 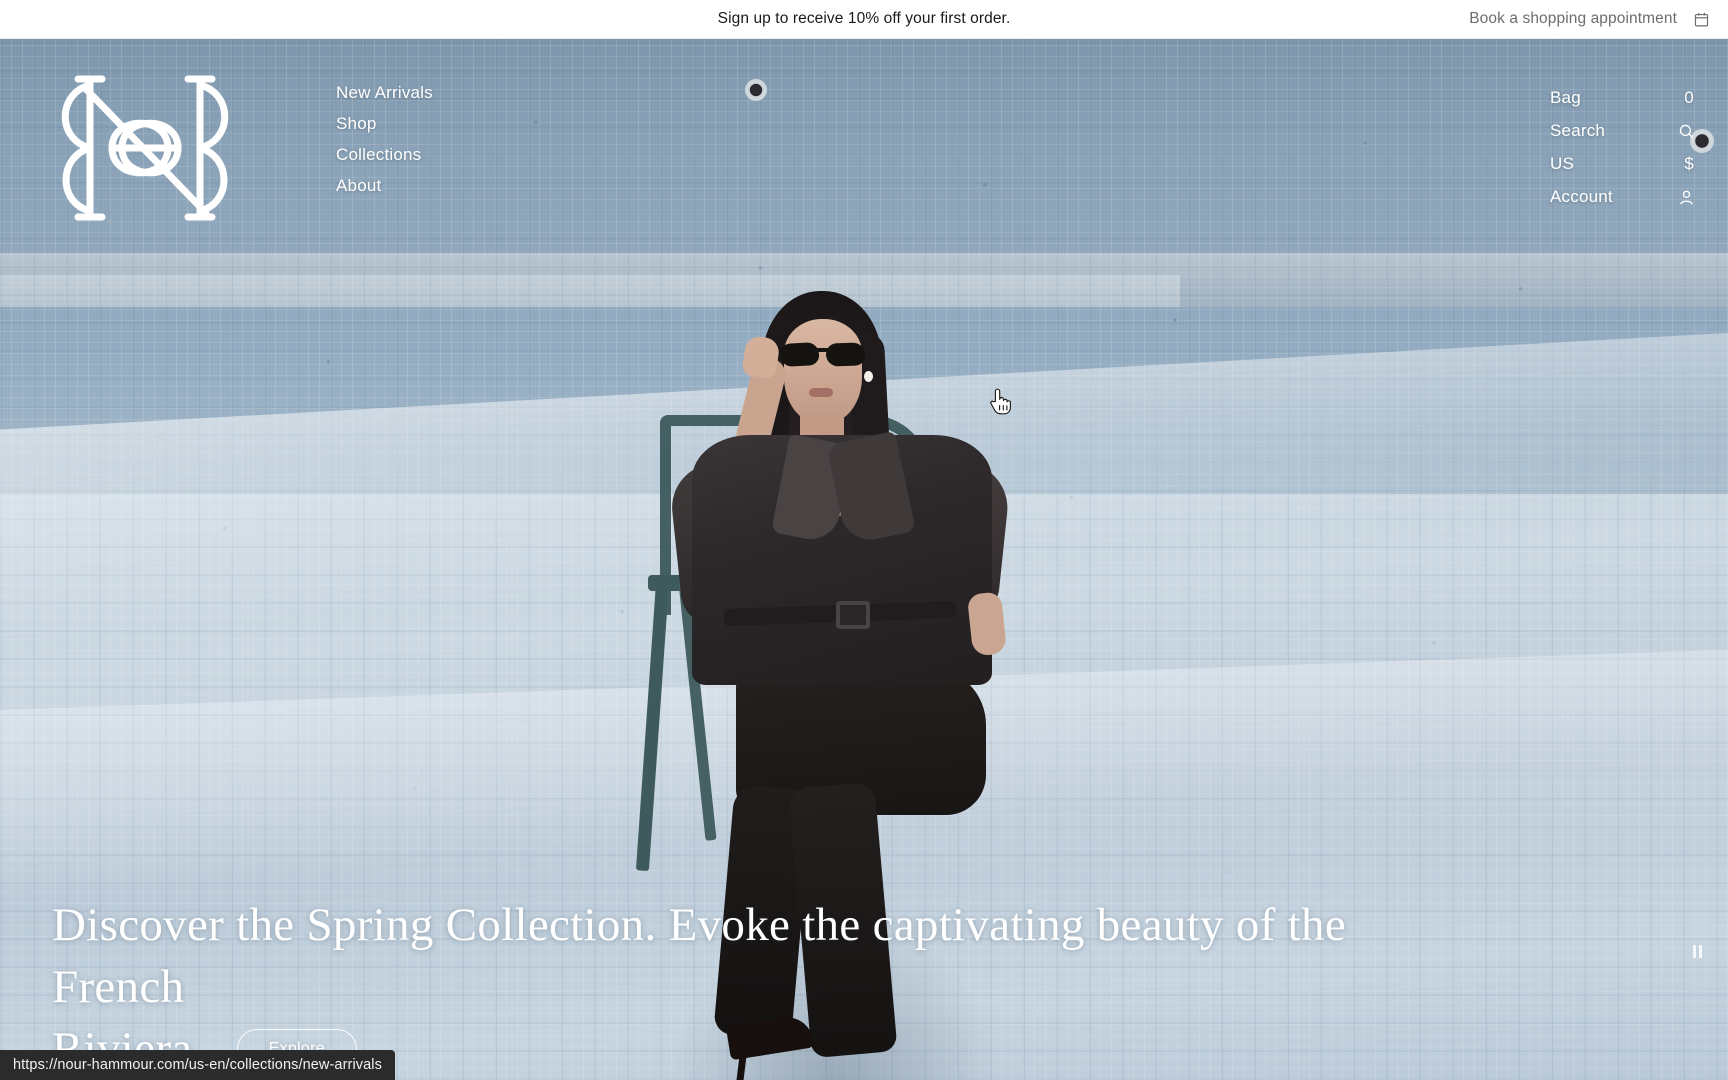 I want to click on utility-navigation: Bag 0 Search US $ Account, so click(x=1625, y=147).